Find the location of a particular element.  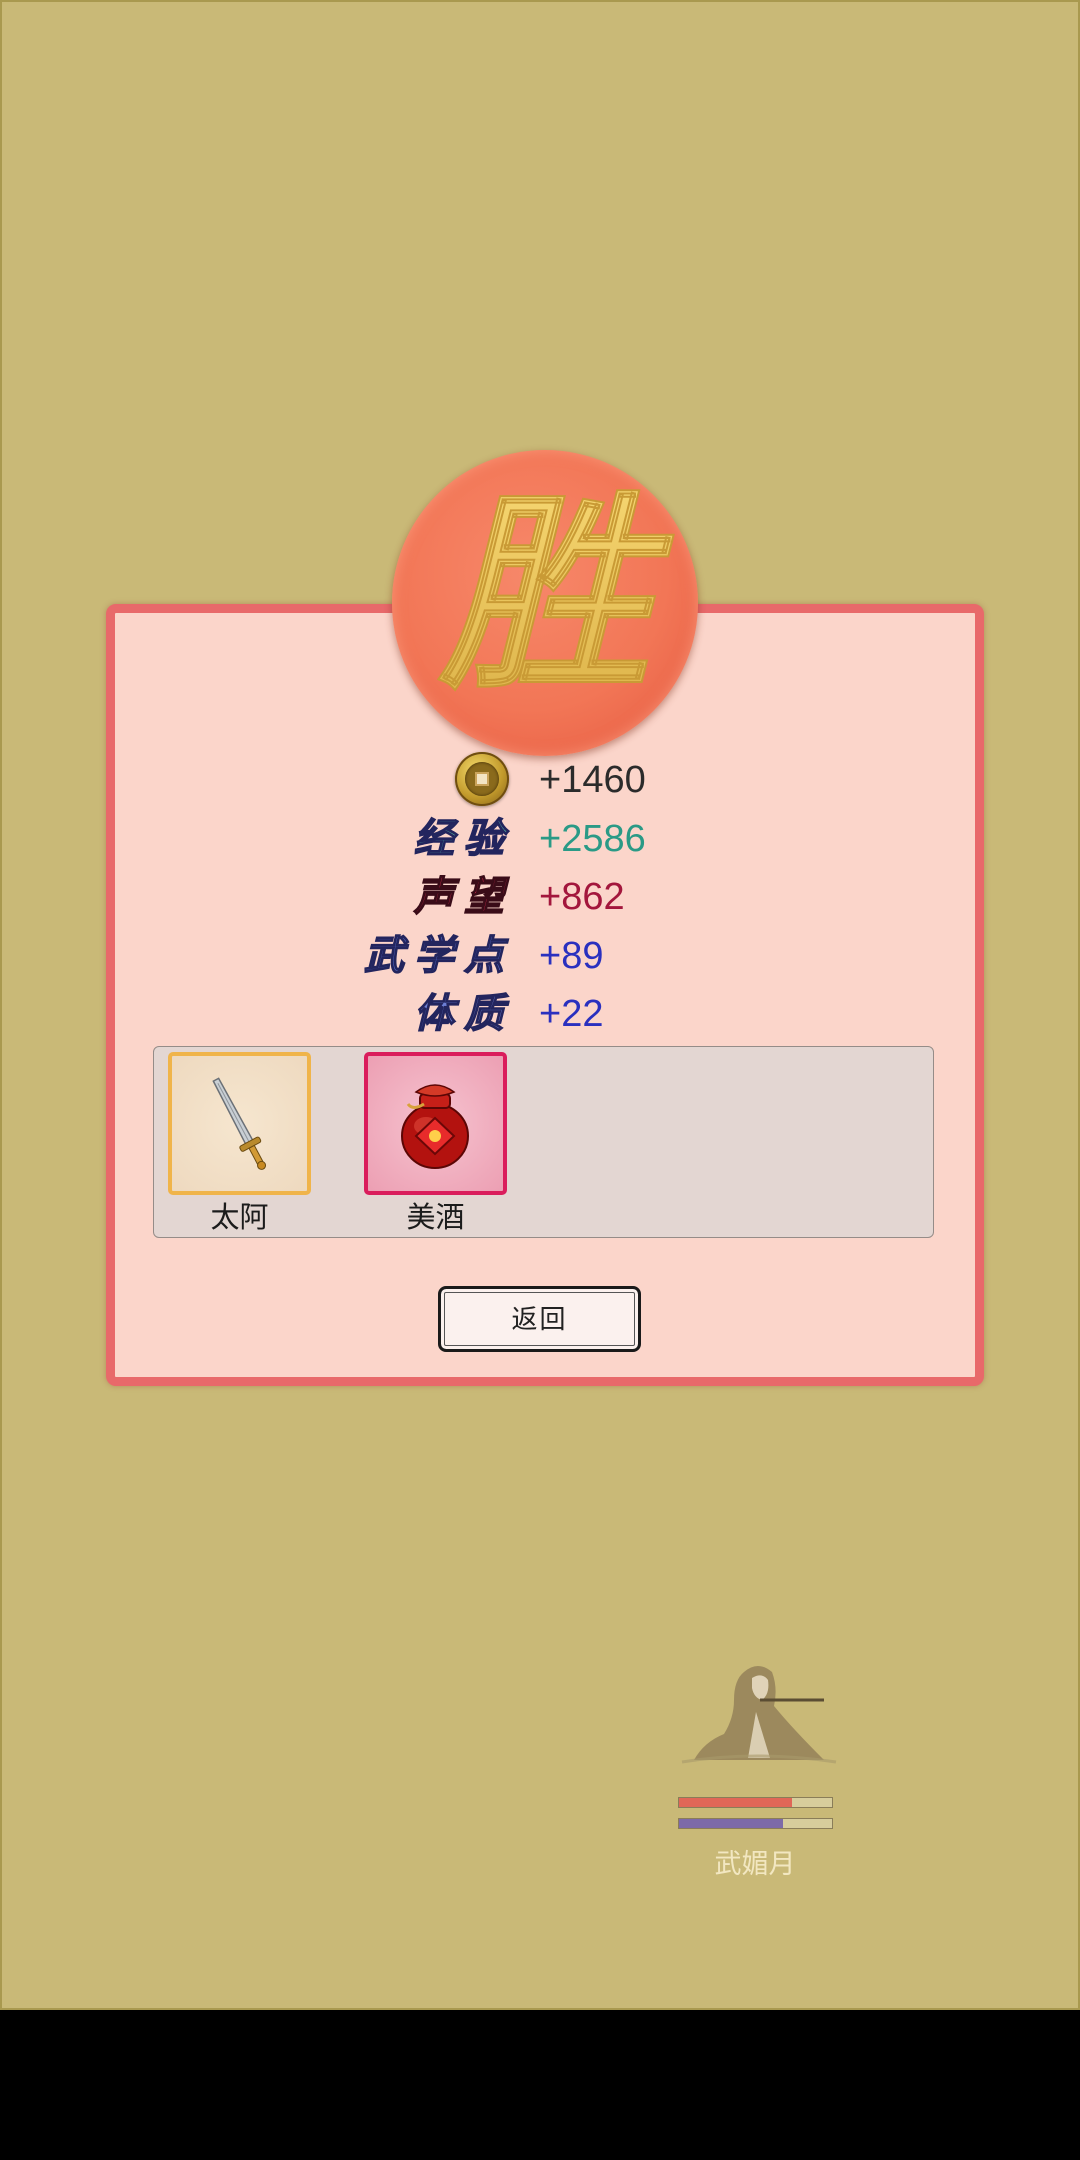

item-slot-sword is located at coordinates (239, 1123).